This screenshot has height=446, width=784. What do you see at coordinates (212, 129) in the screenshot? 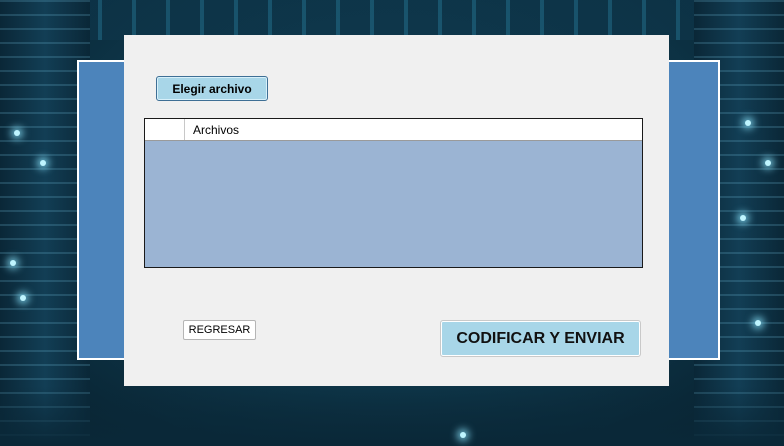
I see `column-header-archivos: Archivos` at bounding box center [212, 129].